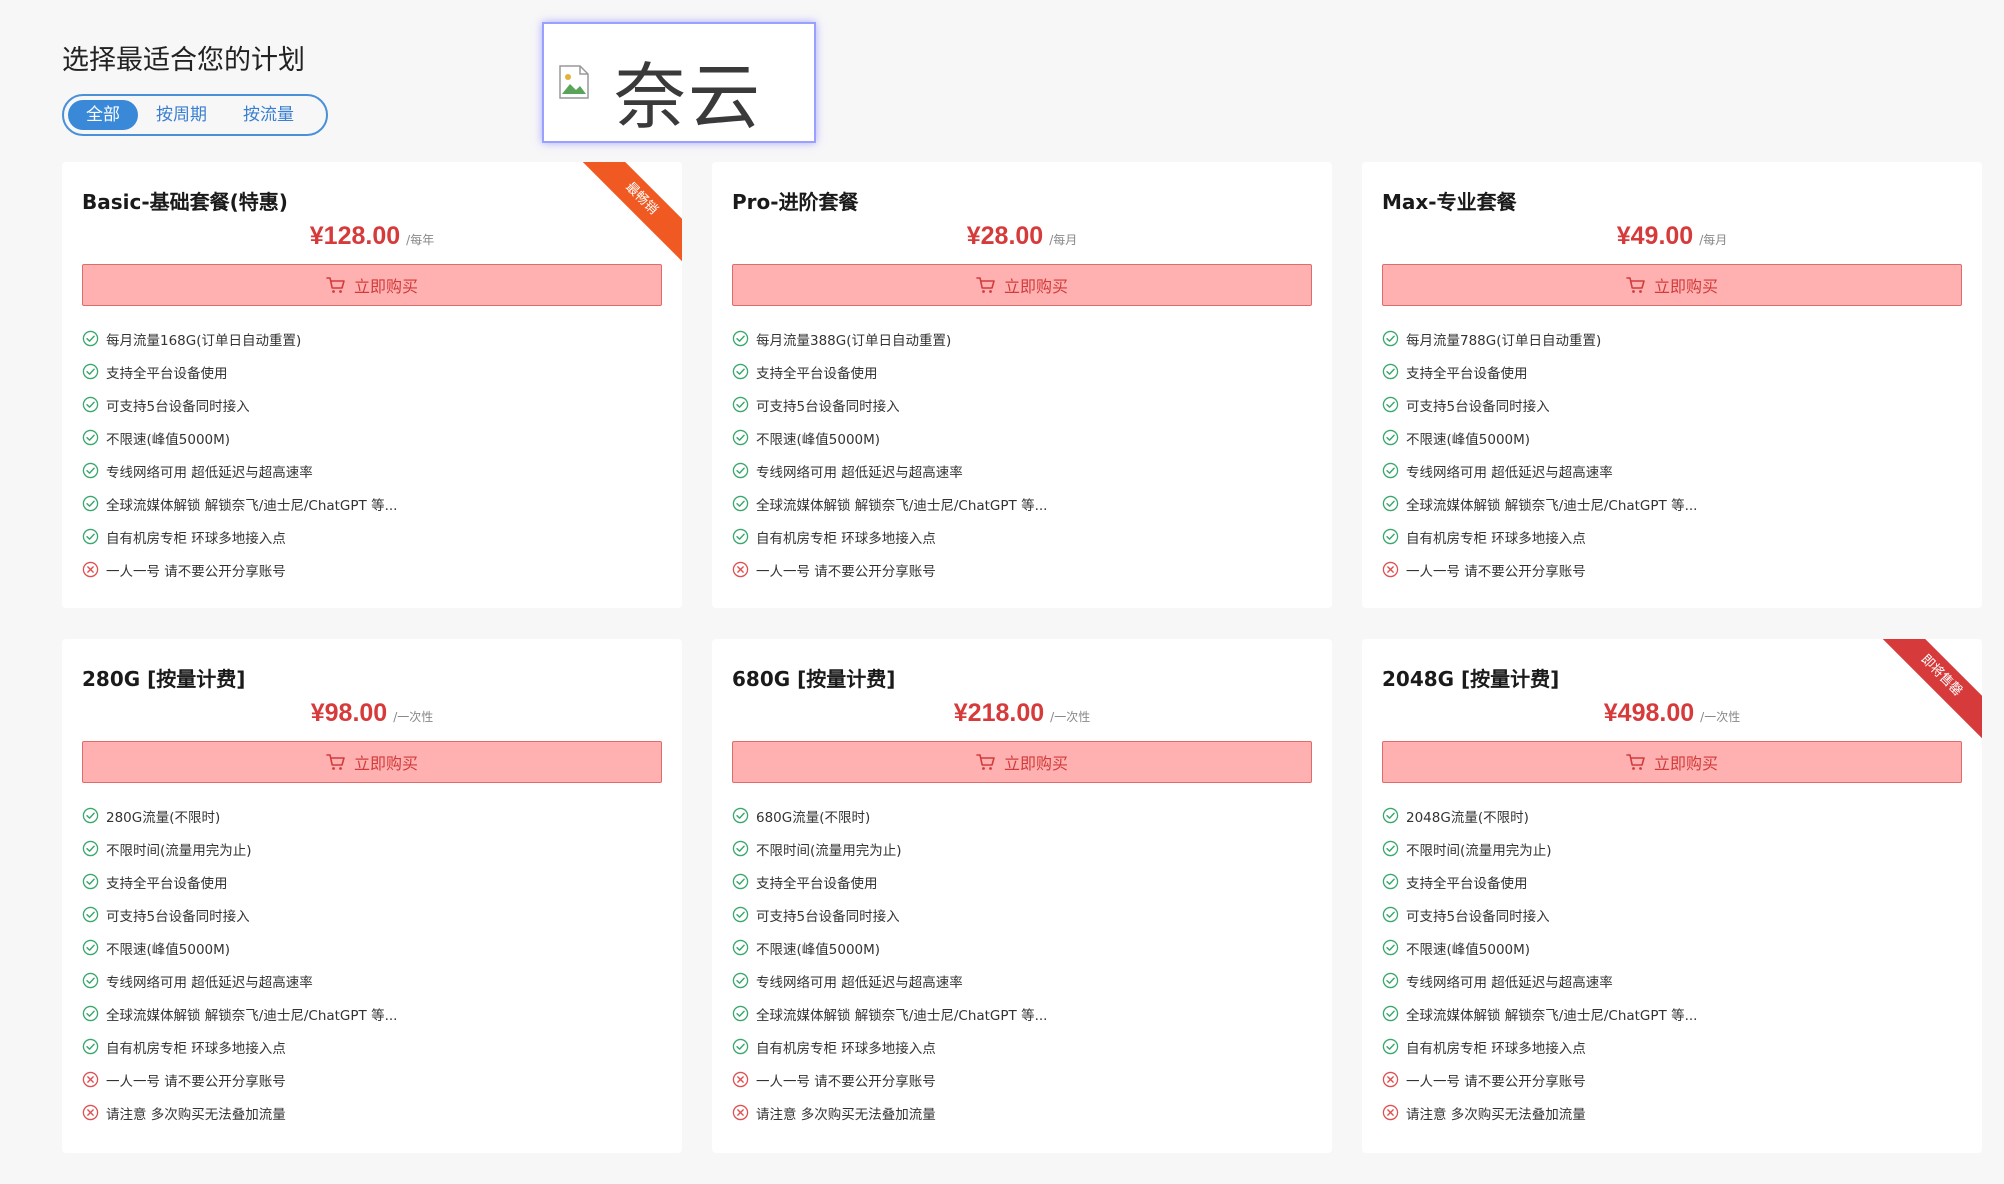  I want to click on price-row: ¥28.00/每月, so click(1022, 236).